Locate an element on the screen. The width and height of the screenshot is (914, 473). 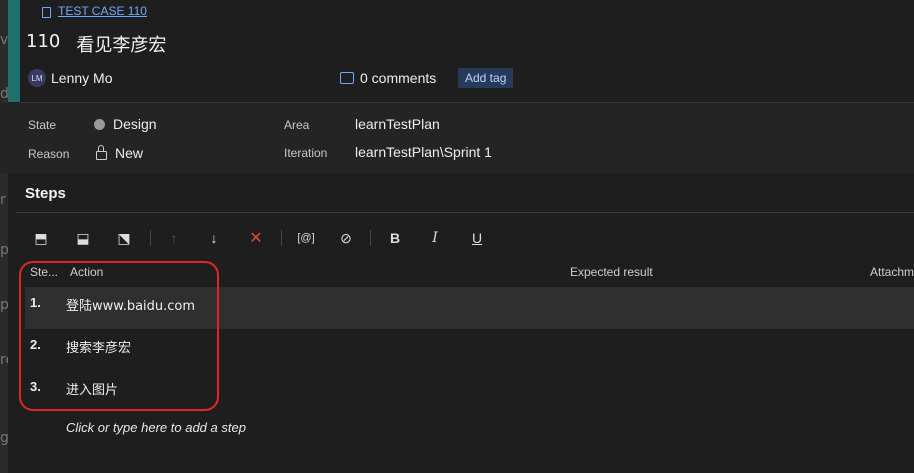
test-case-link-label: TEST CASE 110 is located at coordinates (102, 11).